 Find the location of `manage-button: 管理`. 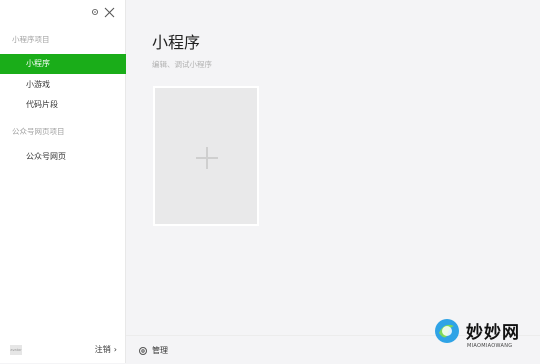

manage-button: 管理 is located at coordinates (153, 350).